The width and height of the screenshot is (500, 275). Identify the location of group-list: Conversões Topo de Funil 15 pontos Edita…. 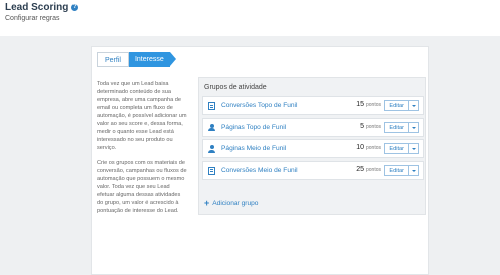
(313, 139).